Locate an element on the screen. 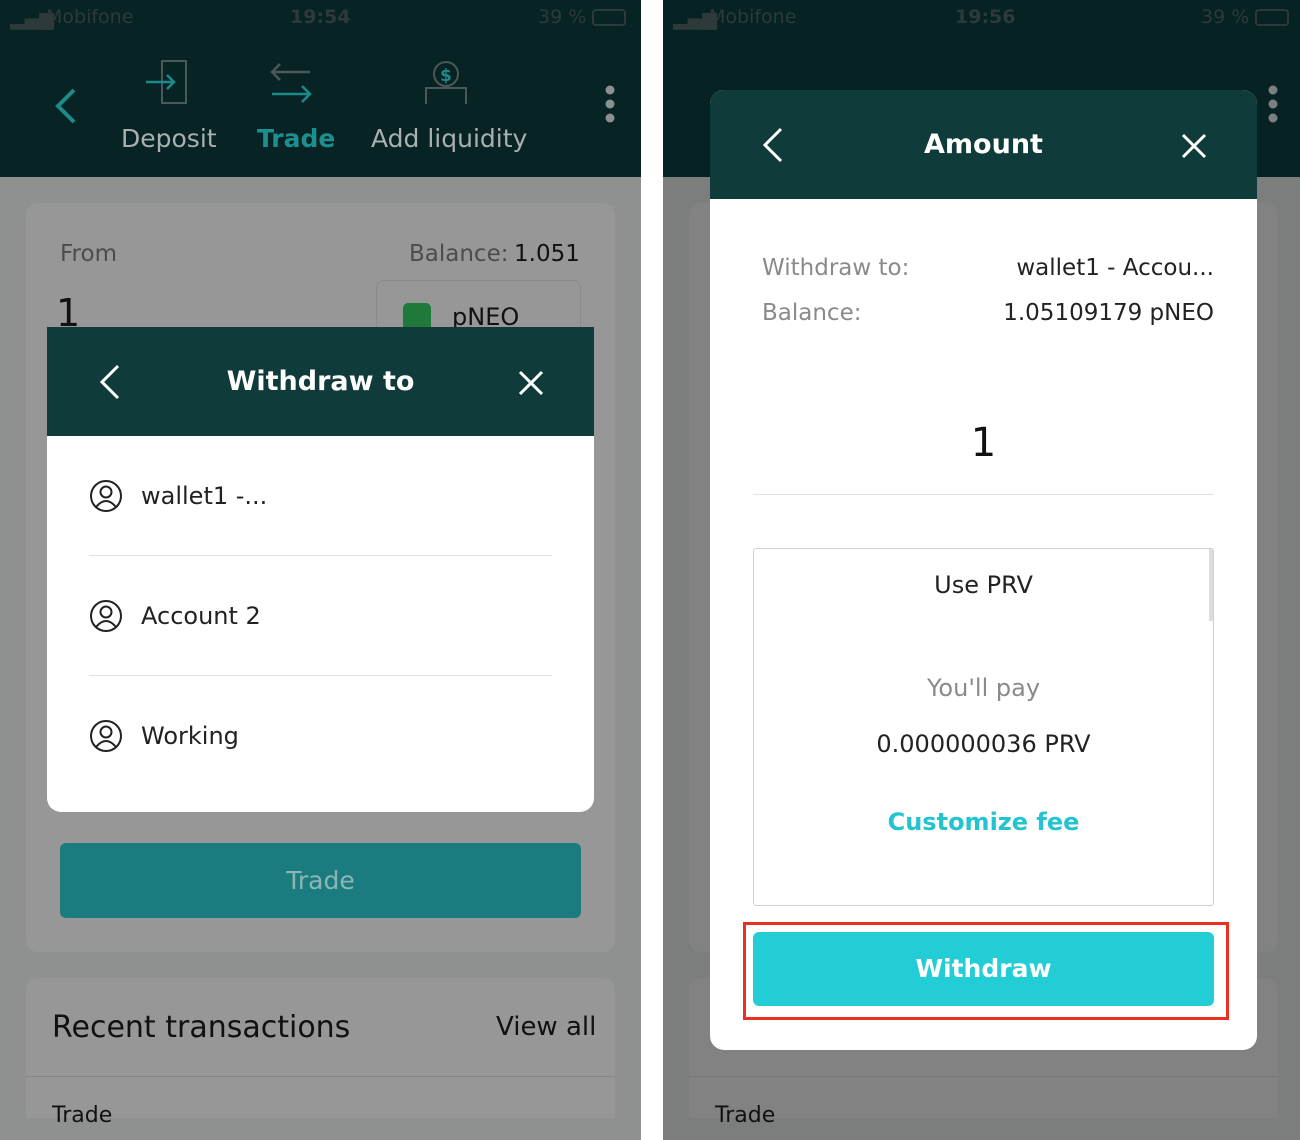  time: 19:56 is located at coordinates (985, 17).